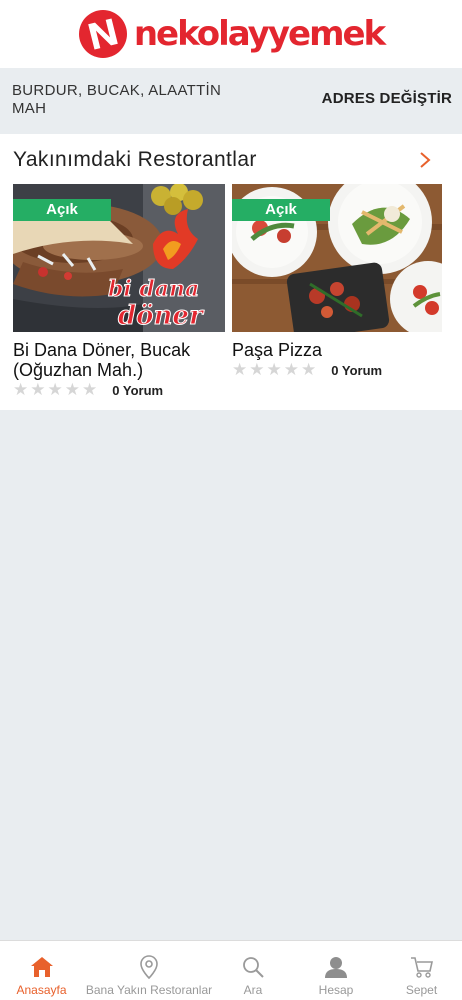 The height and width of the screenshot is (1000, 462). What do you see at coordinates (41, 967) in the screenshot?
I see `home-icon` at bounding box center [41, 967].